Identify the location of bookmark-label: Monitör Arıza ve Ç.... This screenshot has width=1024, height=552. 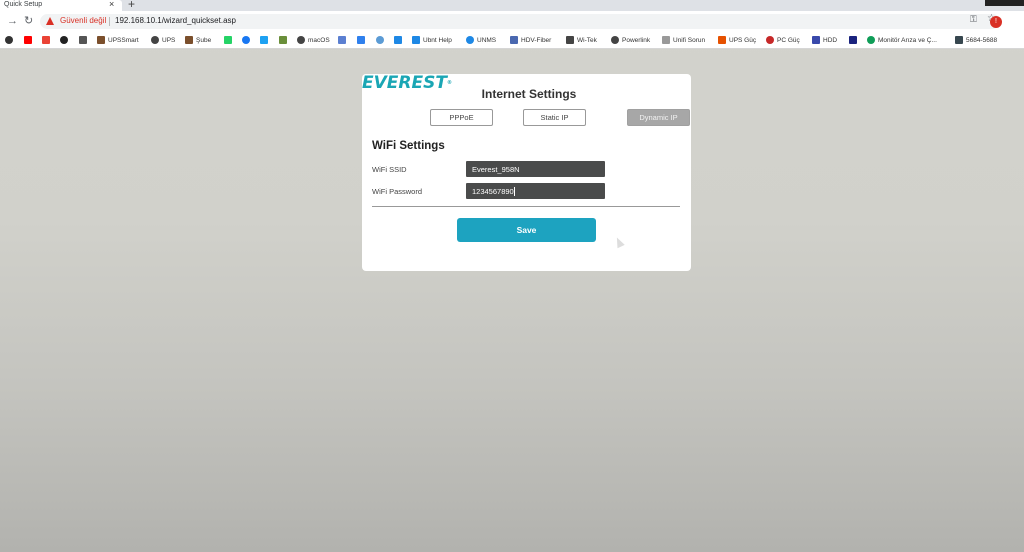
(907, 40).